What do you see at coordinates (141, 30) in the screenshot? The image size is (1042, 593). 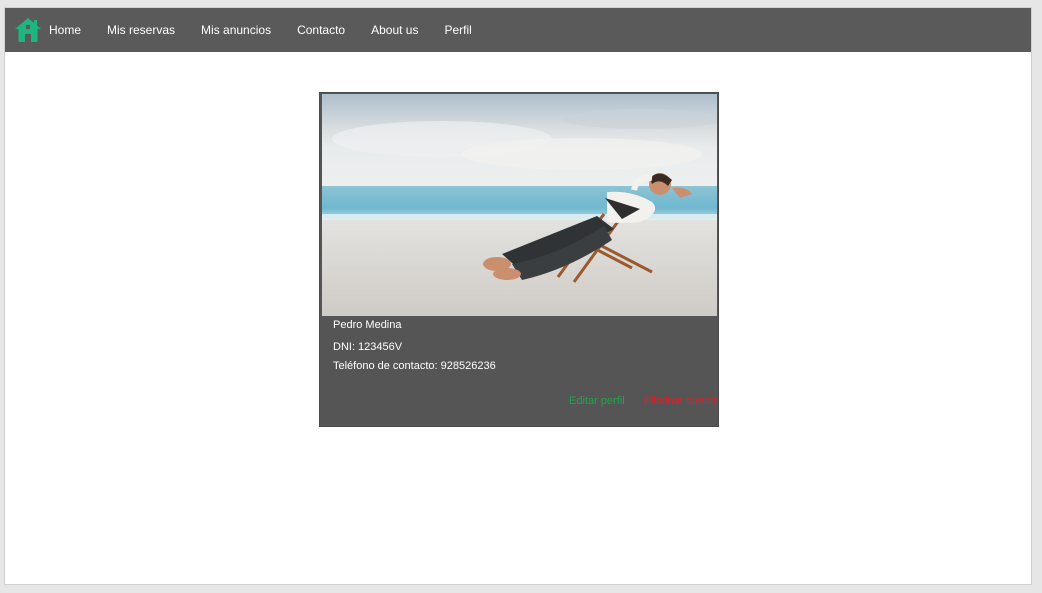 I see `nav-item-mis-reservas: Mis reservas` at bounding box center [141, 30].